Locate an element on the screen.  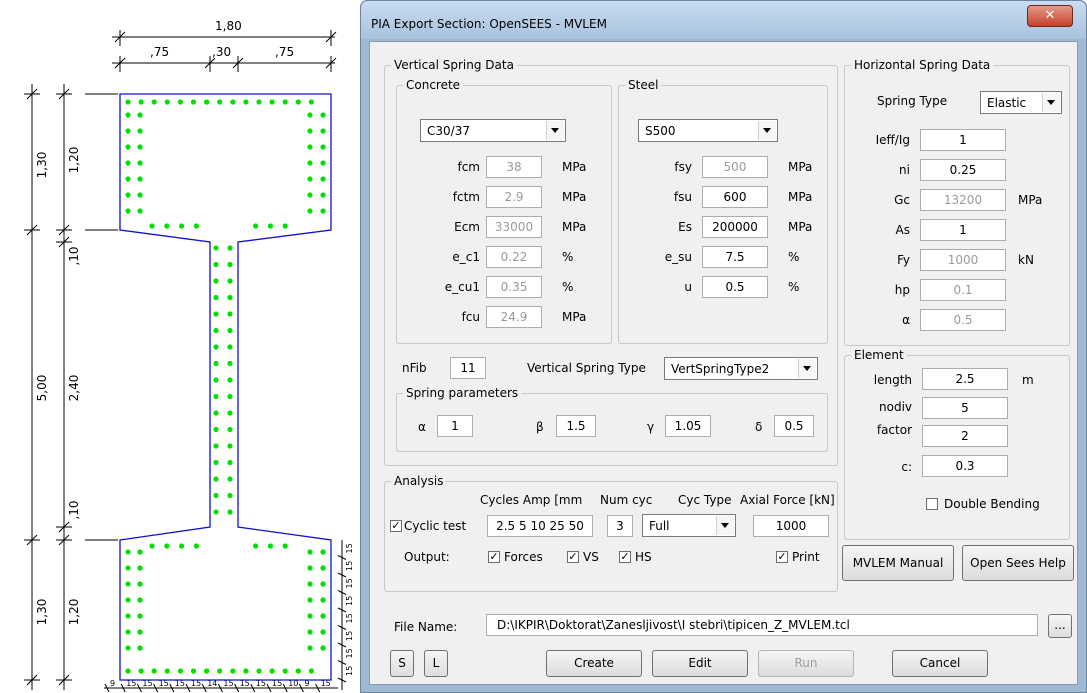
dim-left-bottom: 1,30 is located at coordinates (42, 612).